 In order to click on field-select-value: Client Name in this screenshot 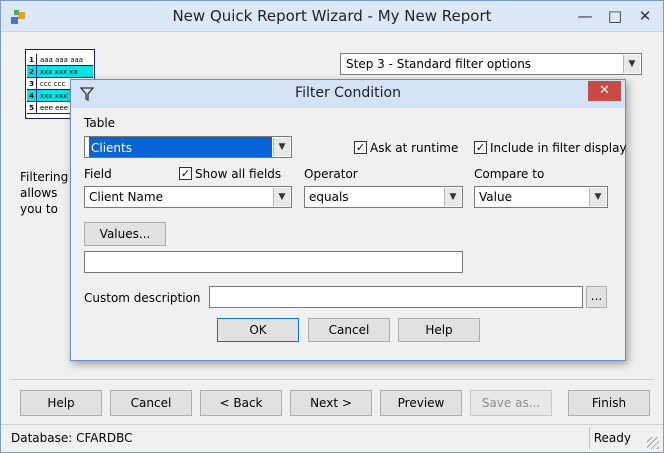, I will do `click(126, 197)`.